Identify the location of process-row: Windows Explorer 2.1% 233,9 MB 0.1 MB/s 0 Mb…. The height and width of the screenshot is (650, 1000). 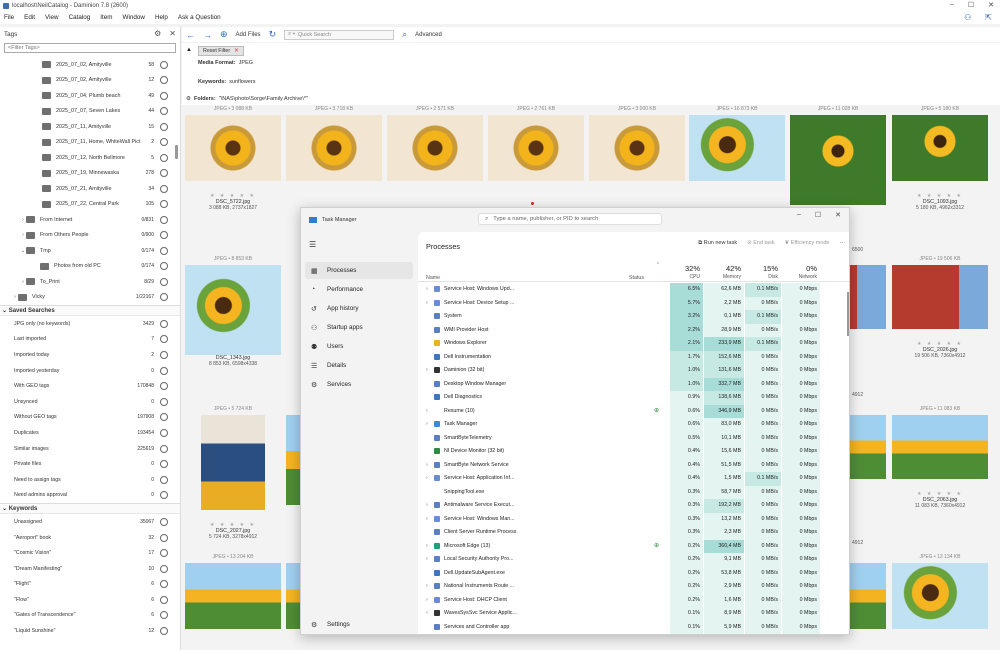
(633, 344).